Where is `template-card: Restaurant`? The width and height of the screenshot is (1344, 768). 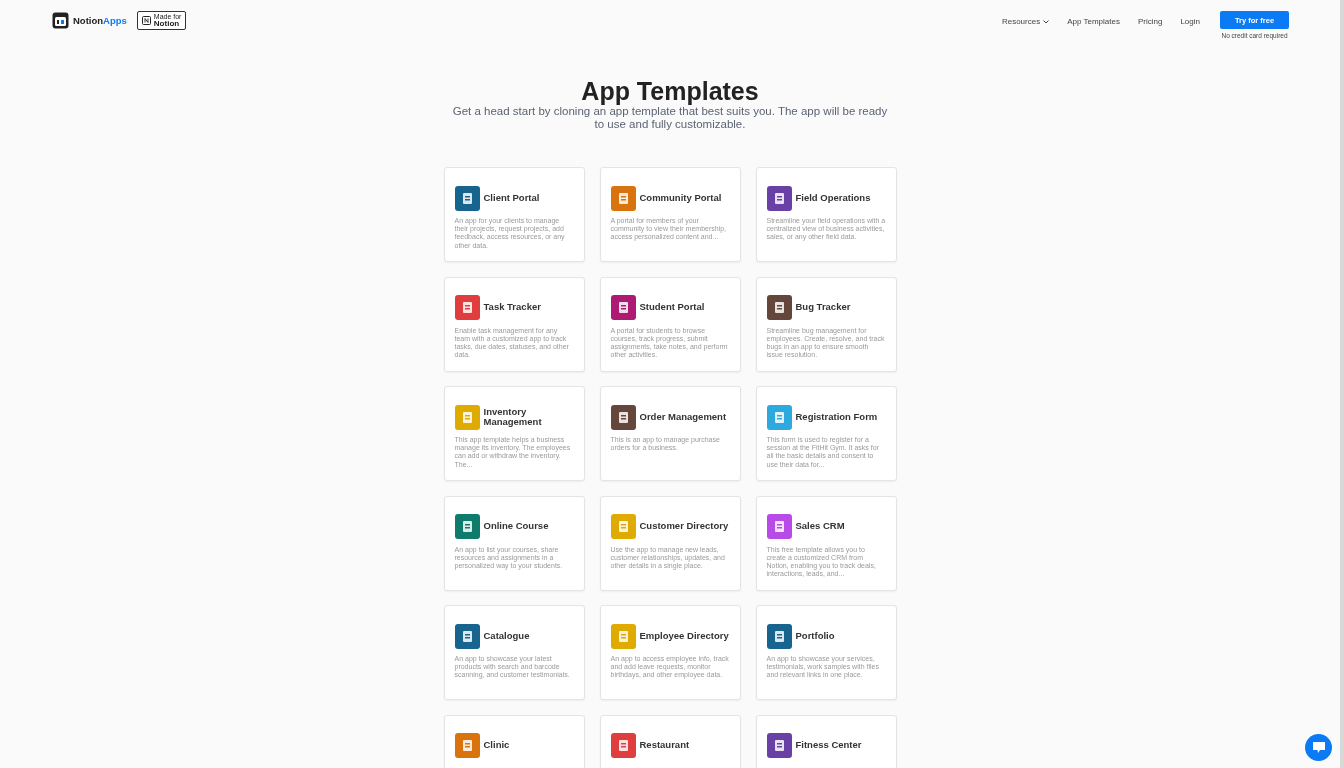 template-card: Restaurant is located at coordinates (670, 741).